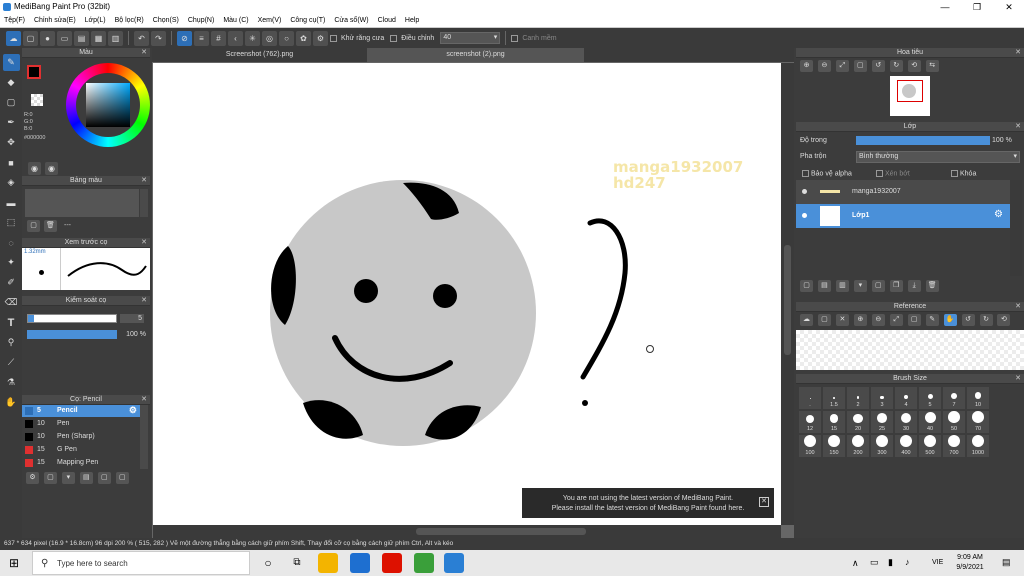 This screenshot has height=576, width=1024. What do you see at coordinates (11, 382) in the screenshot?
I see `eyedropper-icon: ⚗` at bounding box center [11, 382].